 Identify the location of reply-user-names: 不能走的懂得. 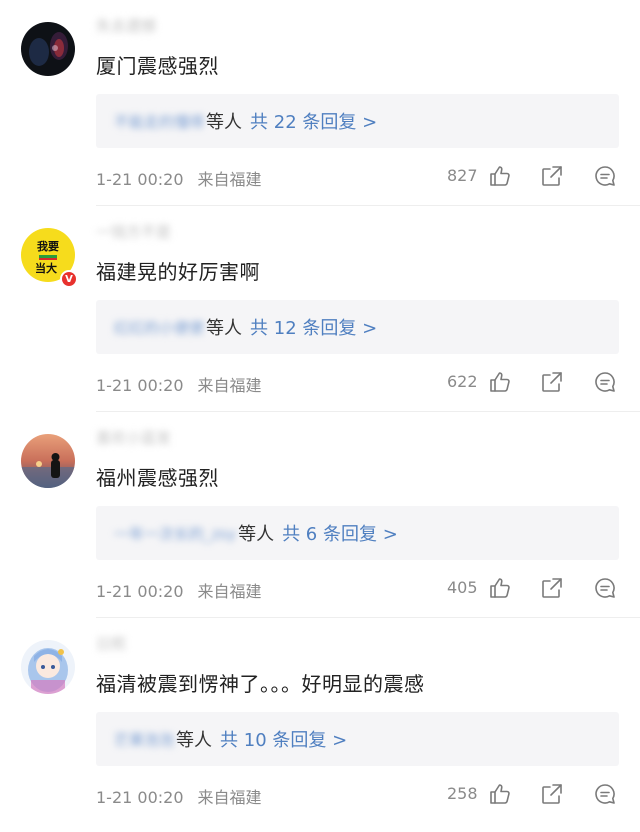
(159, 121).